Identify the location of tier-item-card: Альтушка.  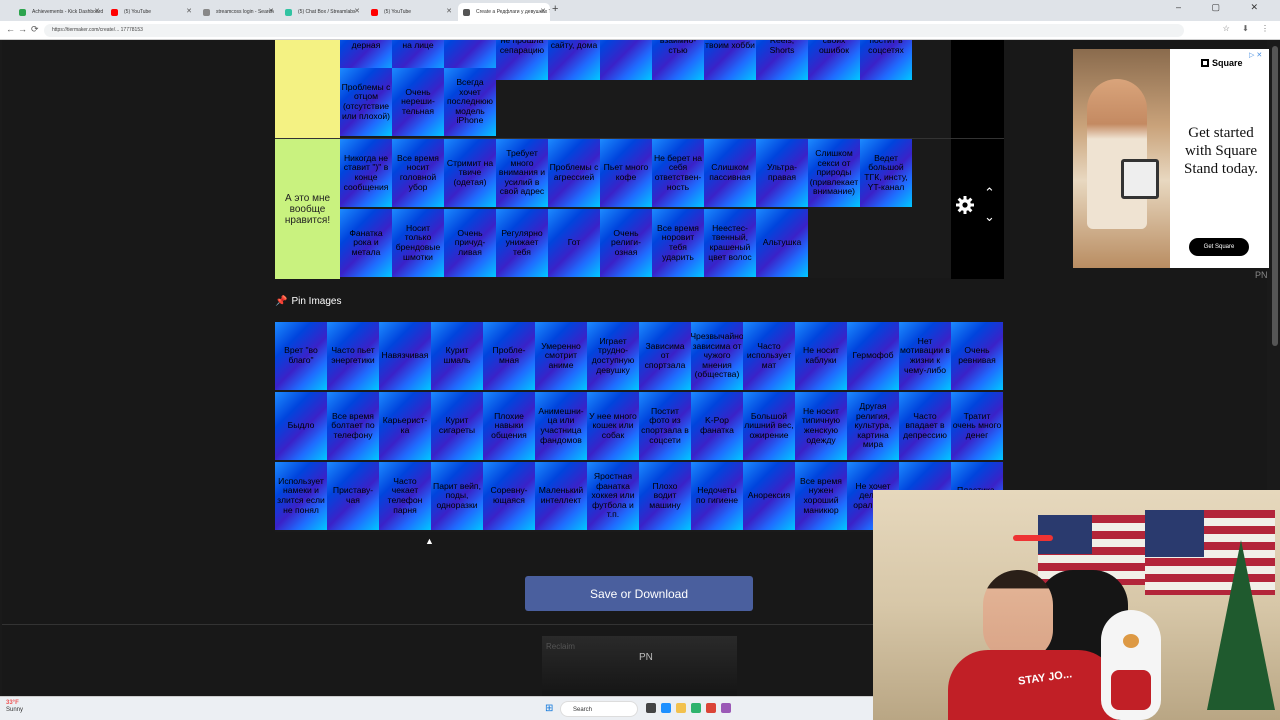
(782, 243).